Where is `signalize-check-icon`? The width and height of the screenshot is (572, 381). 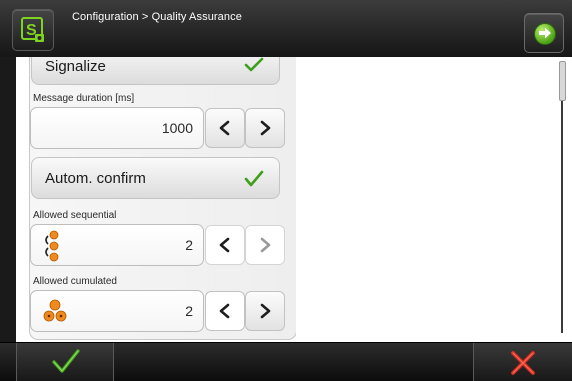 signalize-check-icon is located at coordinates (254, 64).